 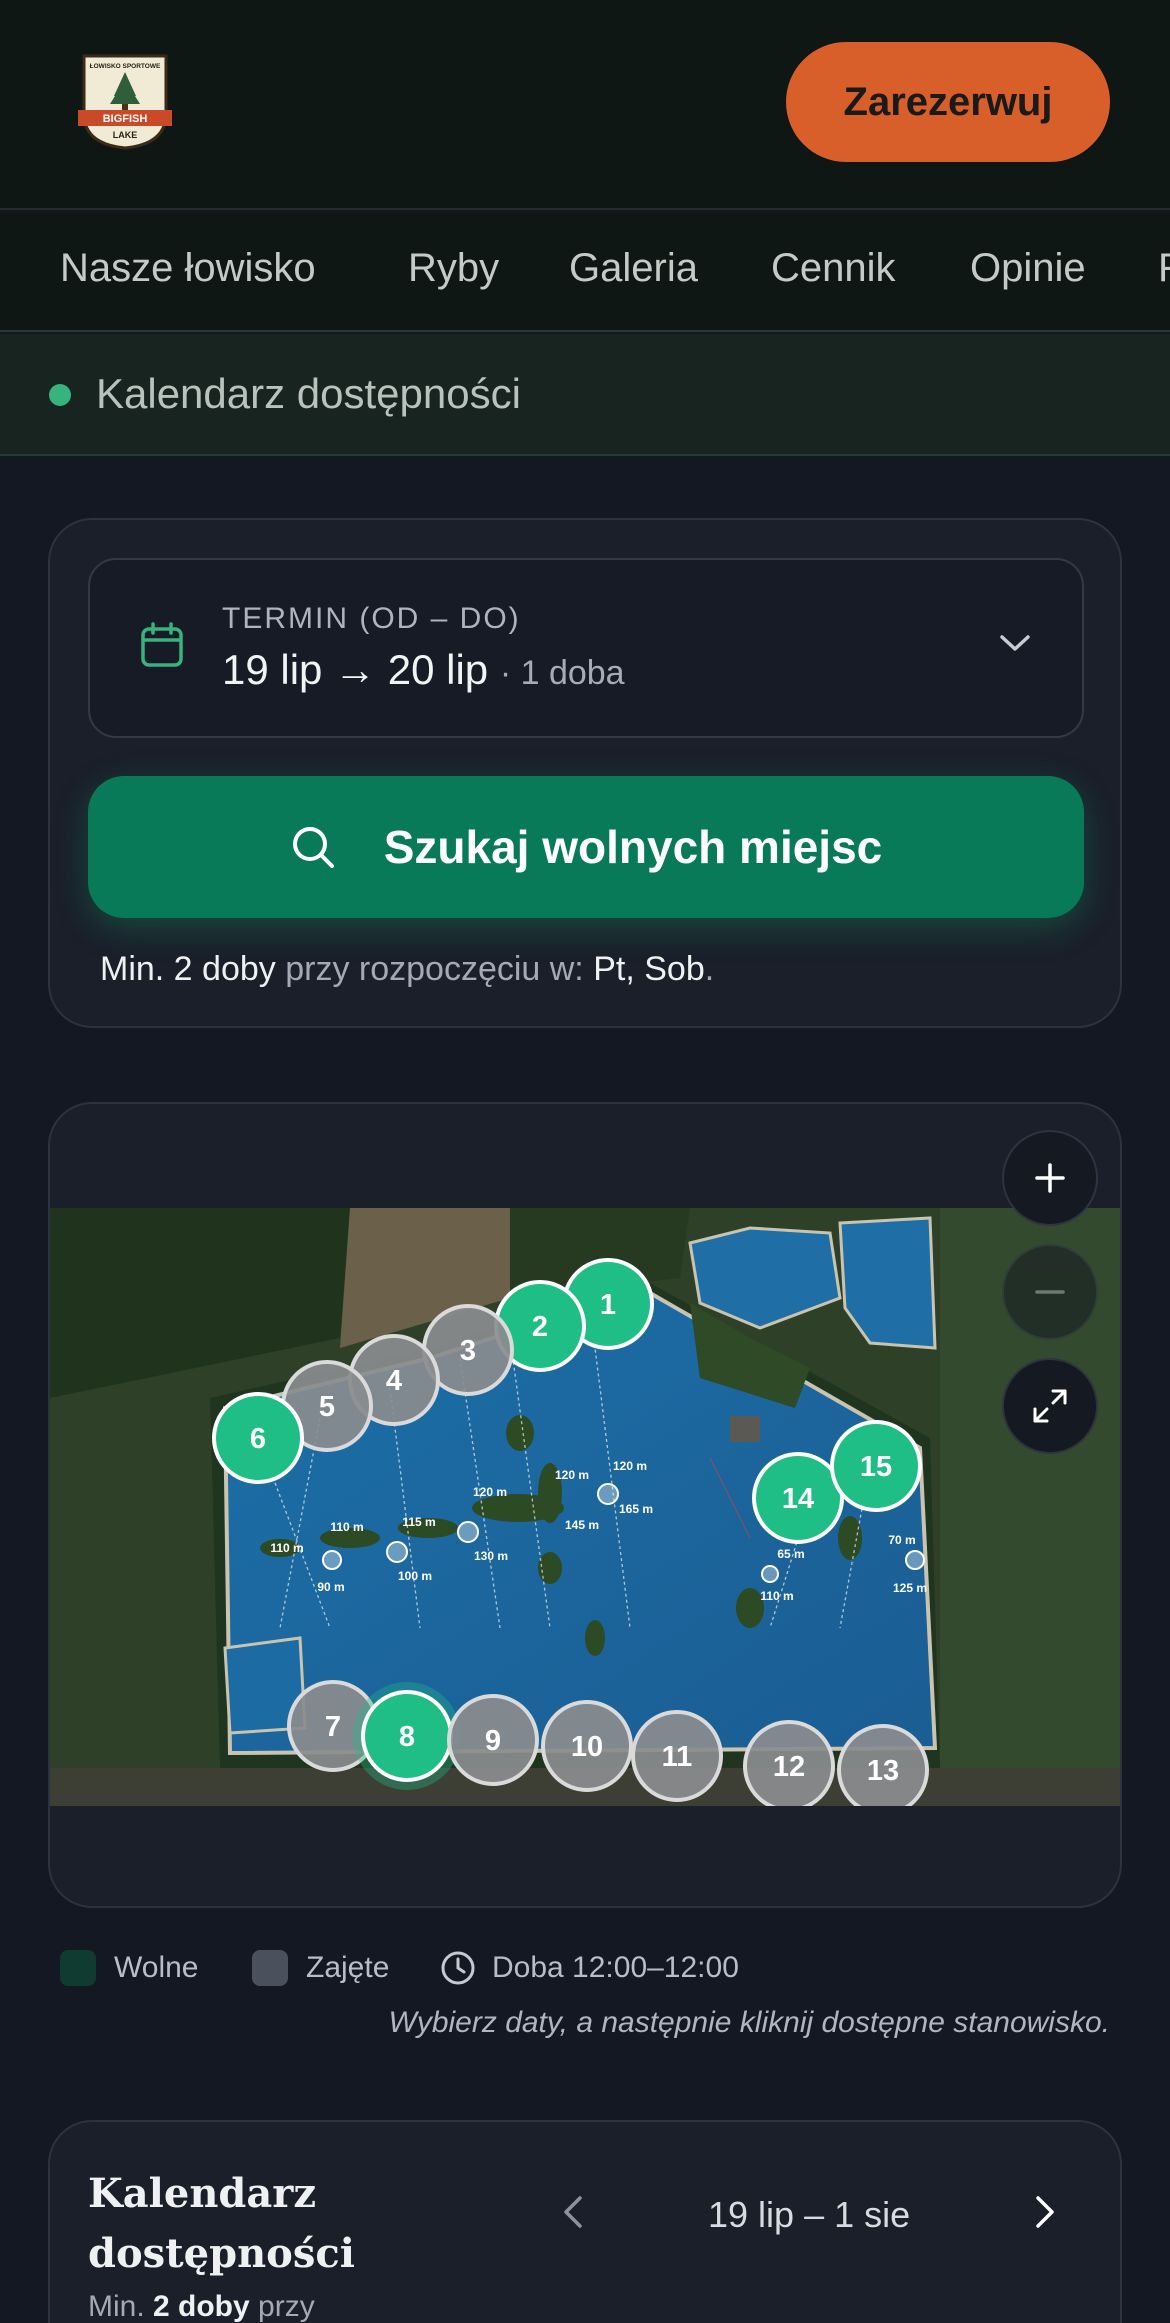 I want to click on legend-taken: Zajęte, so click(x=320, y=1968).